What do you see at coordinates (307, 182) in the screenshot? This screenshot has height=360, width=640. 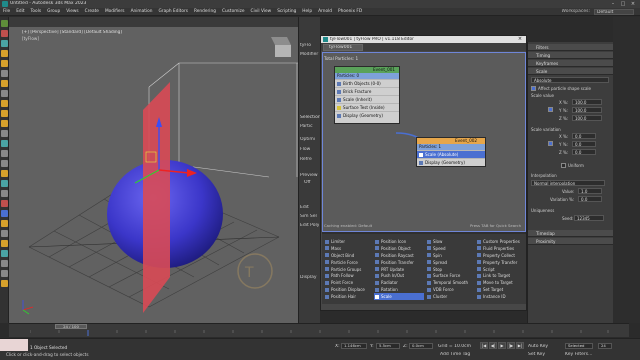 I see `preview-off-radio: Off` at bounding box center [307, 182].